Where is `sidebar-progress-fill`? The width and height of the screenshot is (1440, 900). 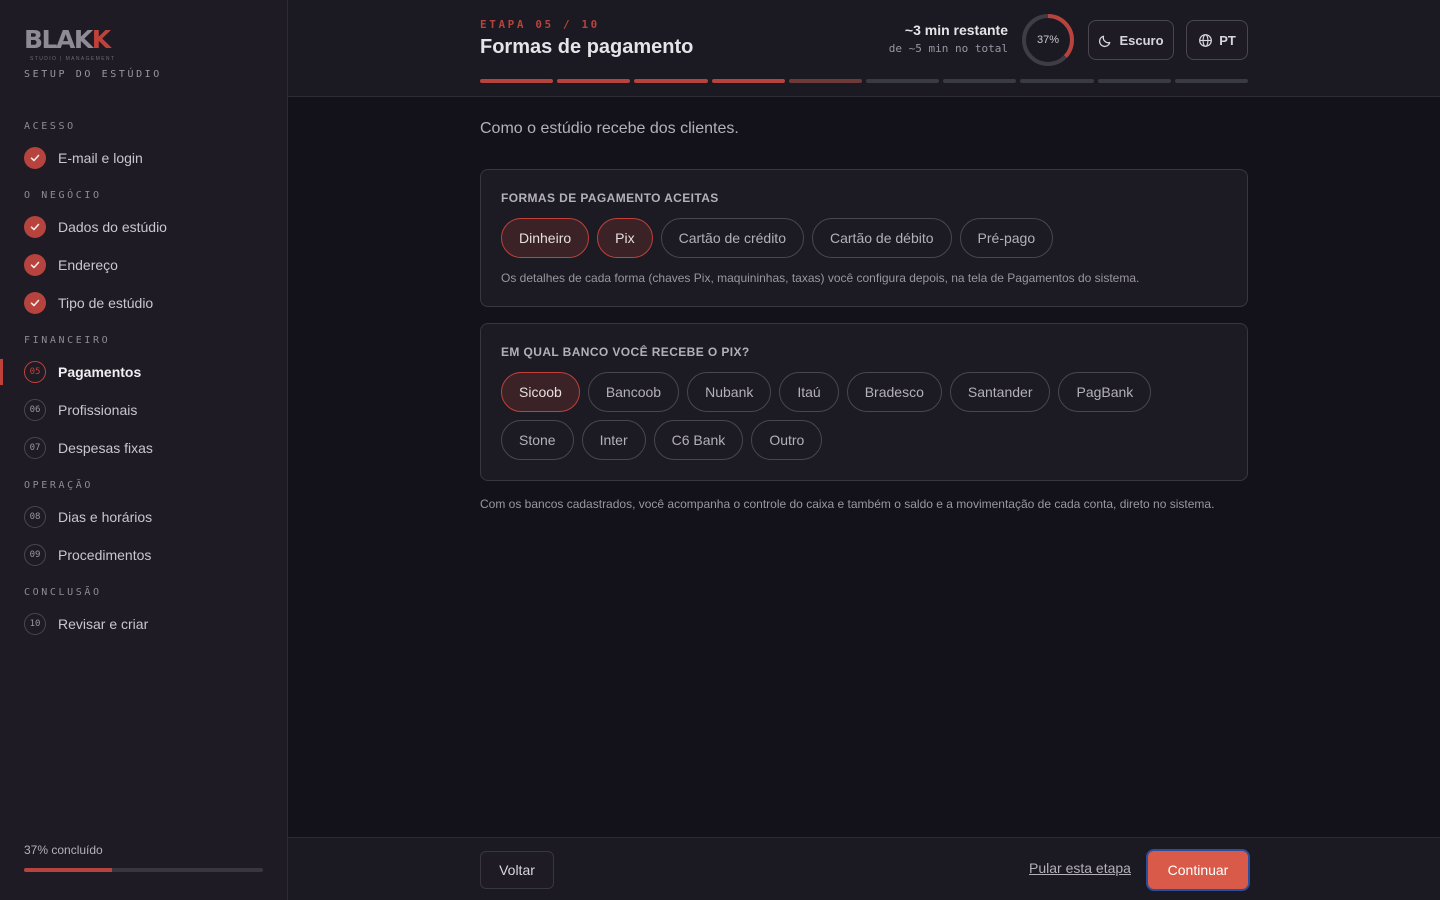
sidebar-progress-fill is located at coordinates (68, 870).